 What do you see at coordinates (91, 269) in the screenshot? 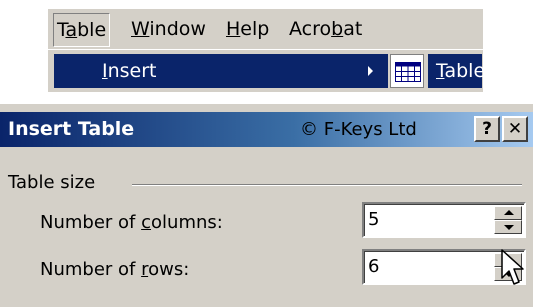
I see `rows-label-pre: Number of` at bounding box center [91, 269].